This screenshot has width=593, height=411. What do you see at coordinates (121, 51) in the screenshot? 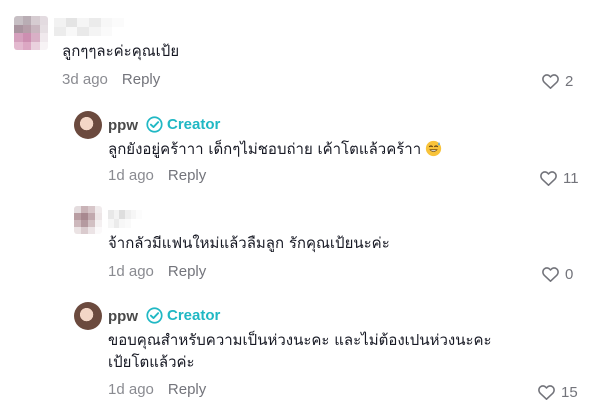
I see `comment-text: ลูกๆๆละค่ะคุณเป้ย` at bounding box center [121, 51].